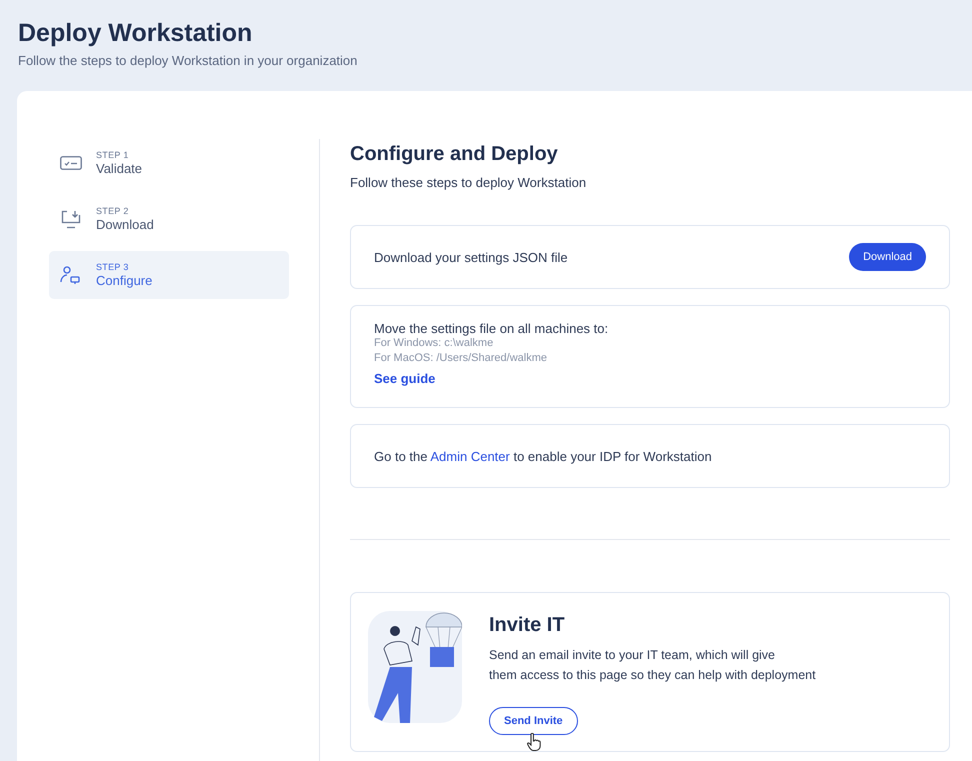 The image size is (972, 761). What do you see at coordinates (534, 742) in the screenshot?
I see `hand-cursor-icon` at bounding box center [534, 742].